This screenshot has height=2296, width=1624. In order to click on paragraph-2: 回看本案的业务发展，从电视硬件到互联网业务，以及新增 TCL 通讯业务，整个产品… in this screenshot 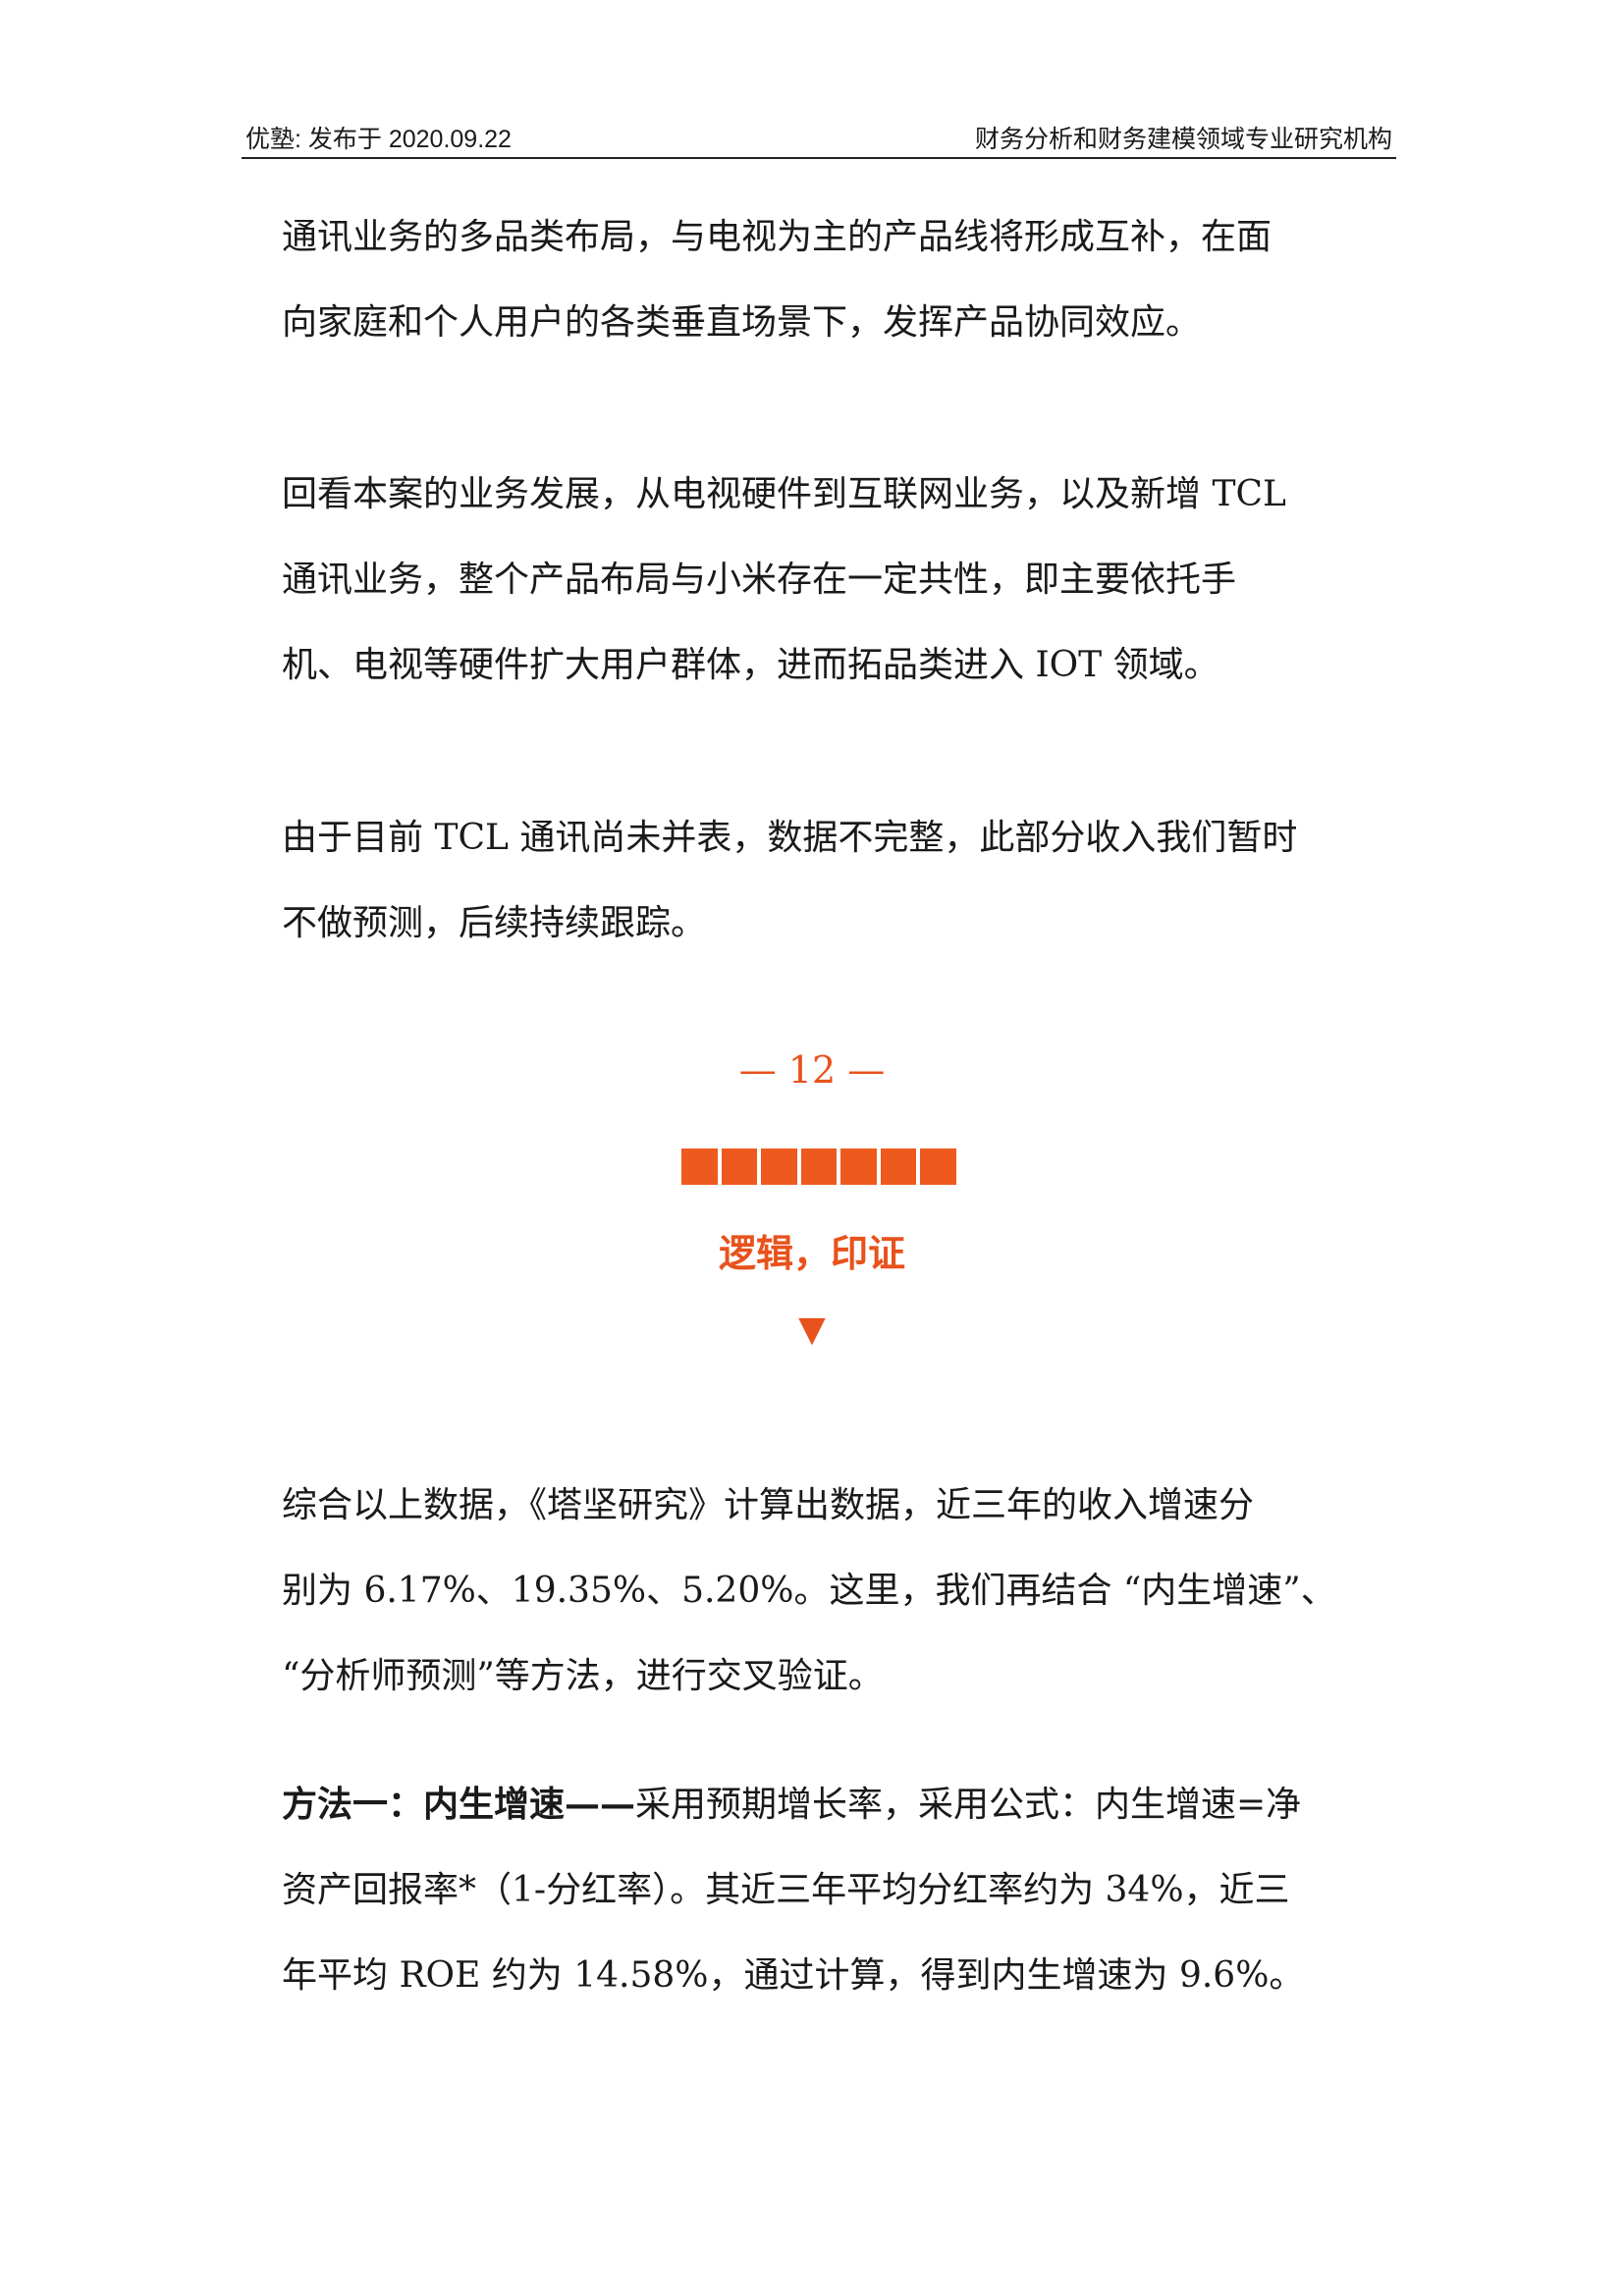, I will do `click(817, 580)`.